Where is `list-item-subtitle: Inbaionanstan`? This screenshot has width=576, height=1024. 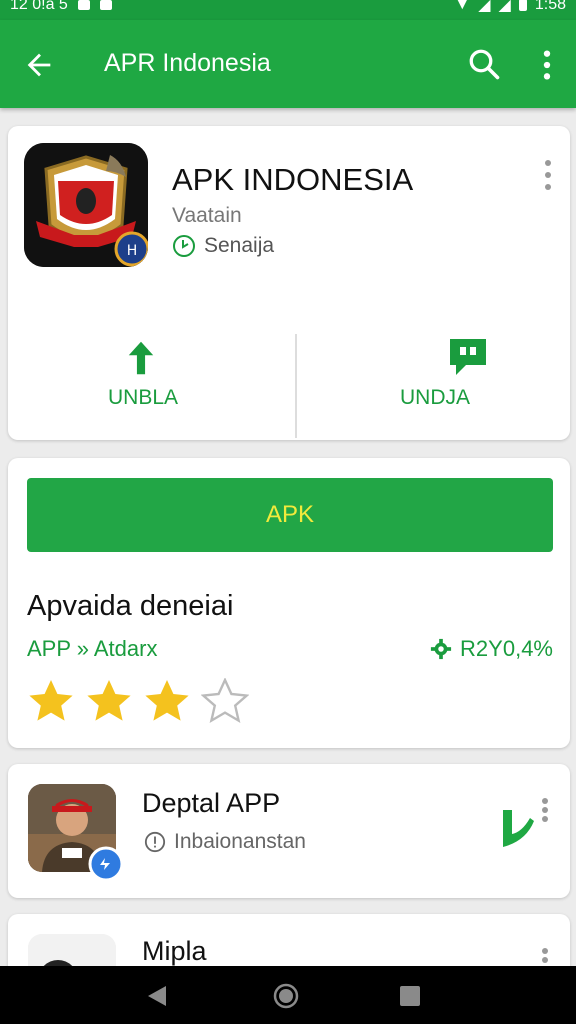
list-item-subtitle: Inbaionanstan is located at coordinates (225, 842).